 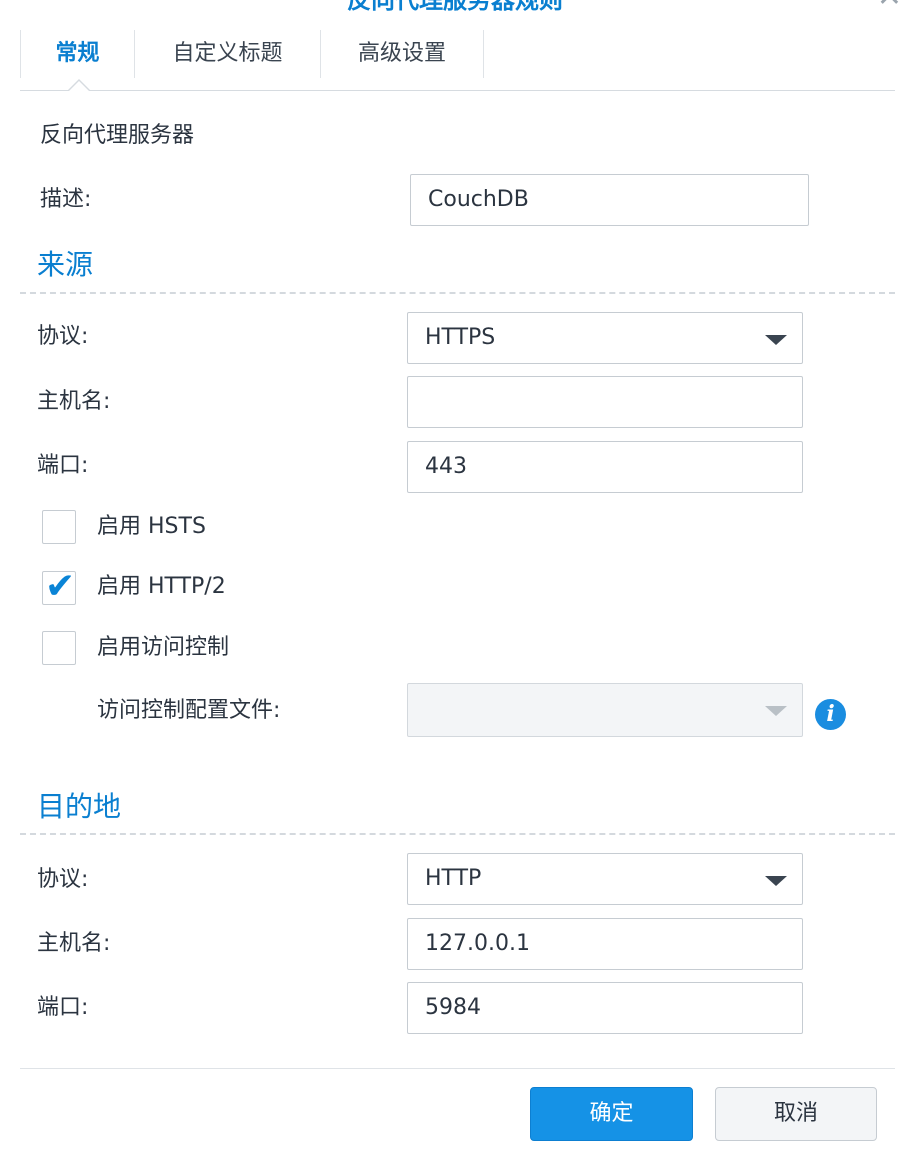 I want to click on source-protocol-label: 协议:, so click(x=63, y=336).